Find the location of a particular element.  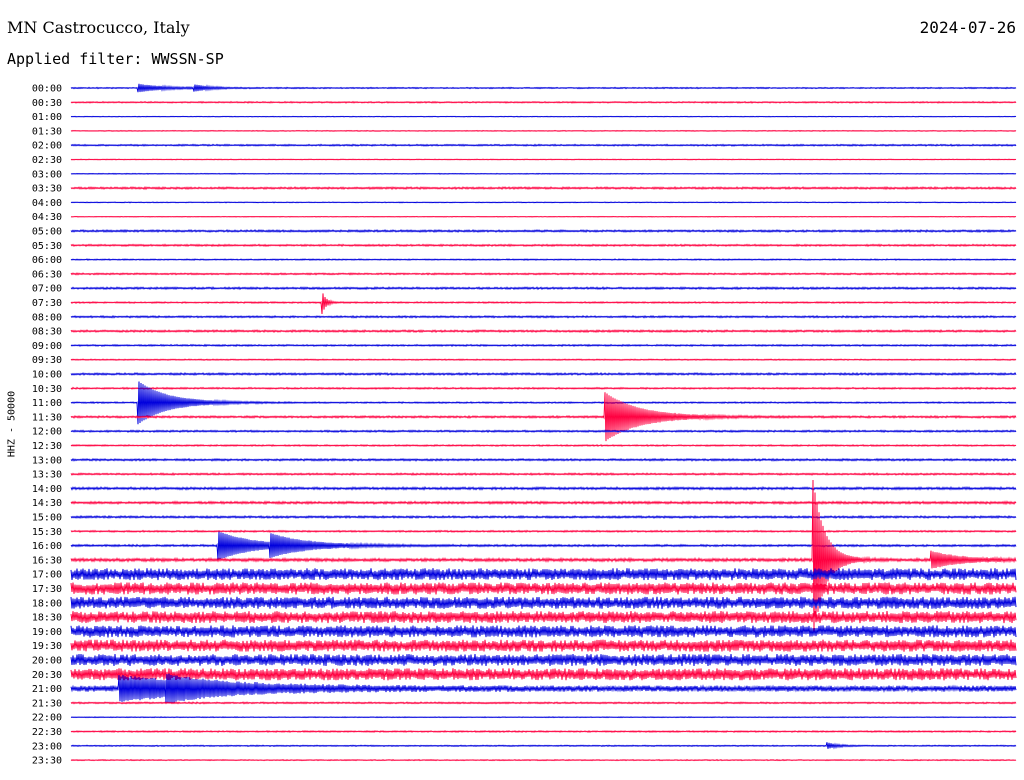

time-tick-label: 14:30 is located at coordinates (47, 503).